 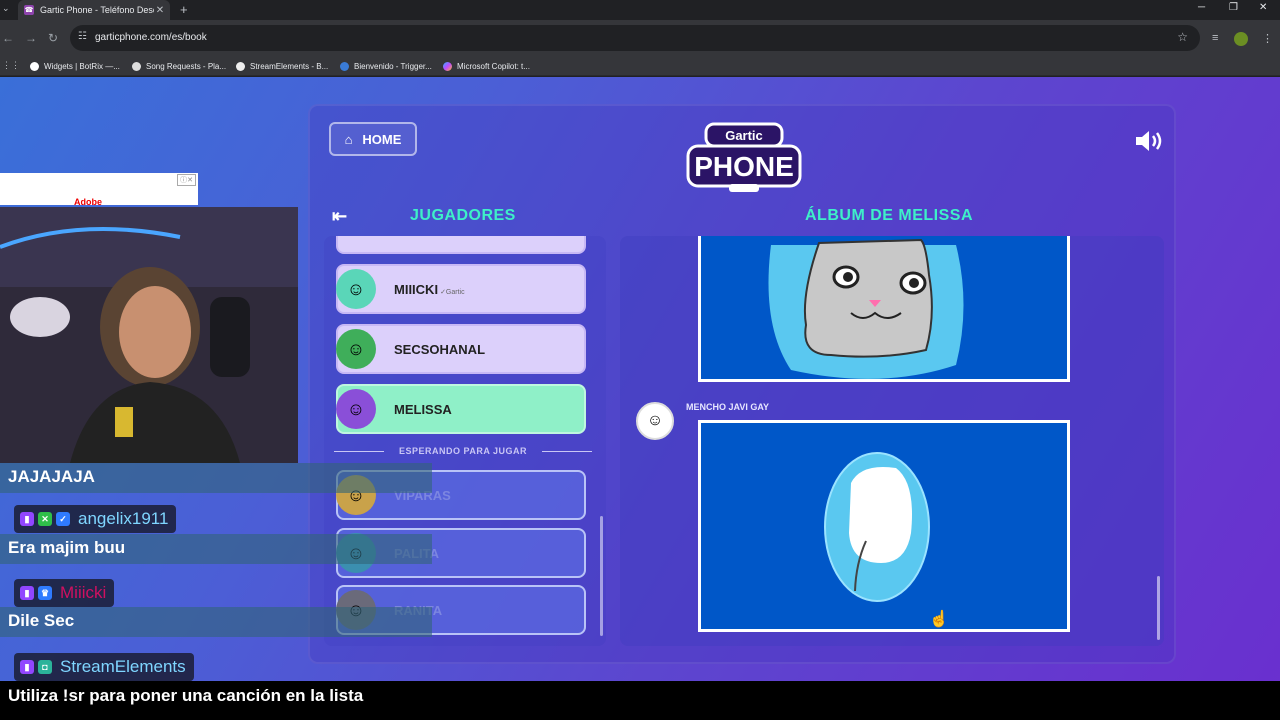 I want to click on gartic-favicon-icon: ☎, so click(x=29, y=10).